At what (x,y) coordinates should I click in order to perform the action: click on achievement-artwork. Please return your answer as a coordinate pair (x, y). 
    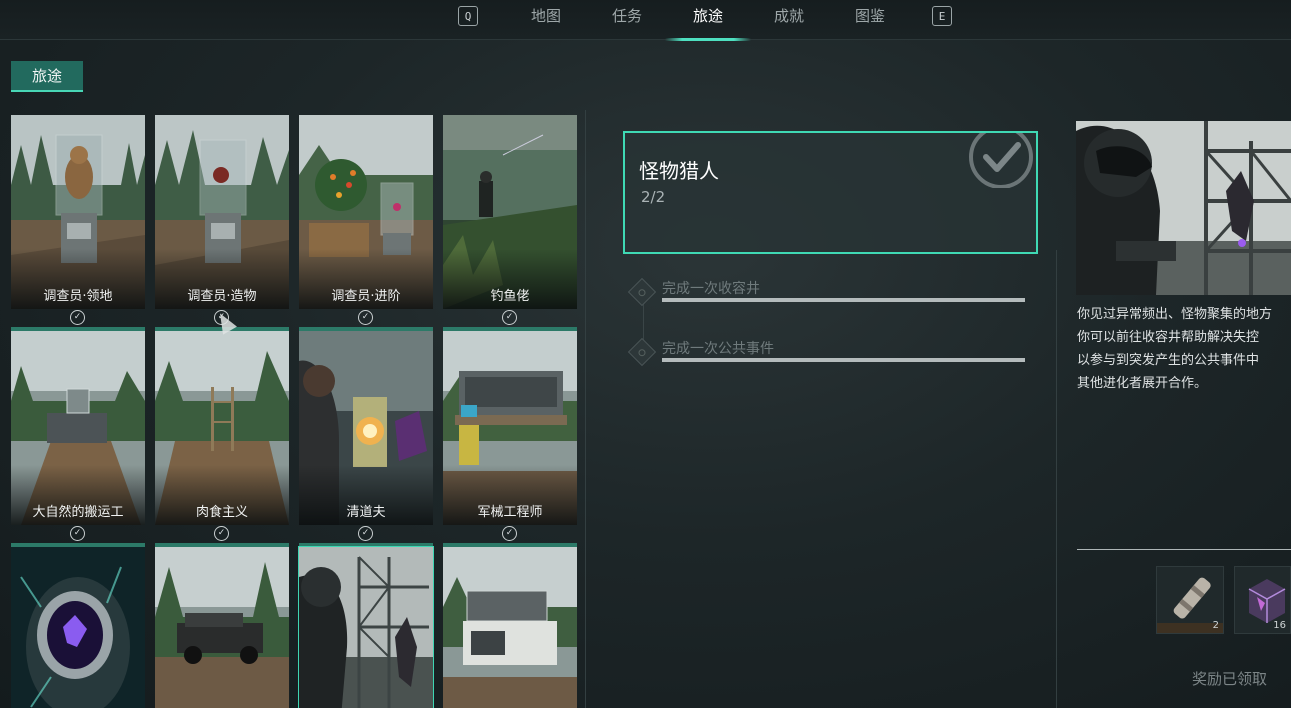
    Looking at the image, I should click on (1183, 208).